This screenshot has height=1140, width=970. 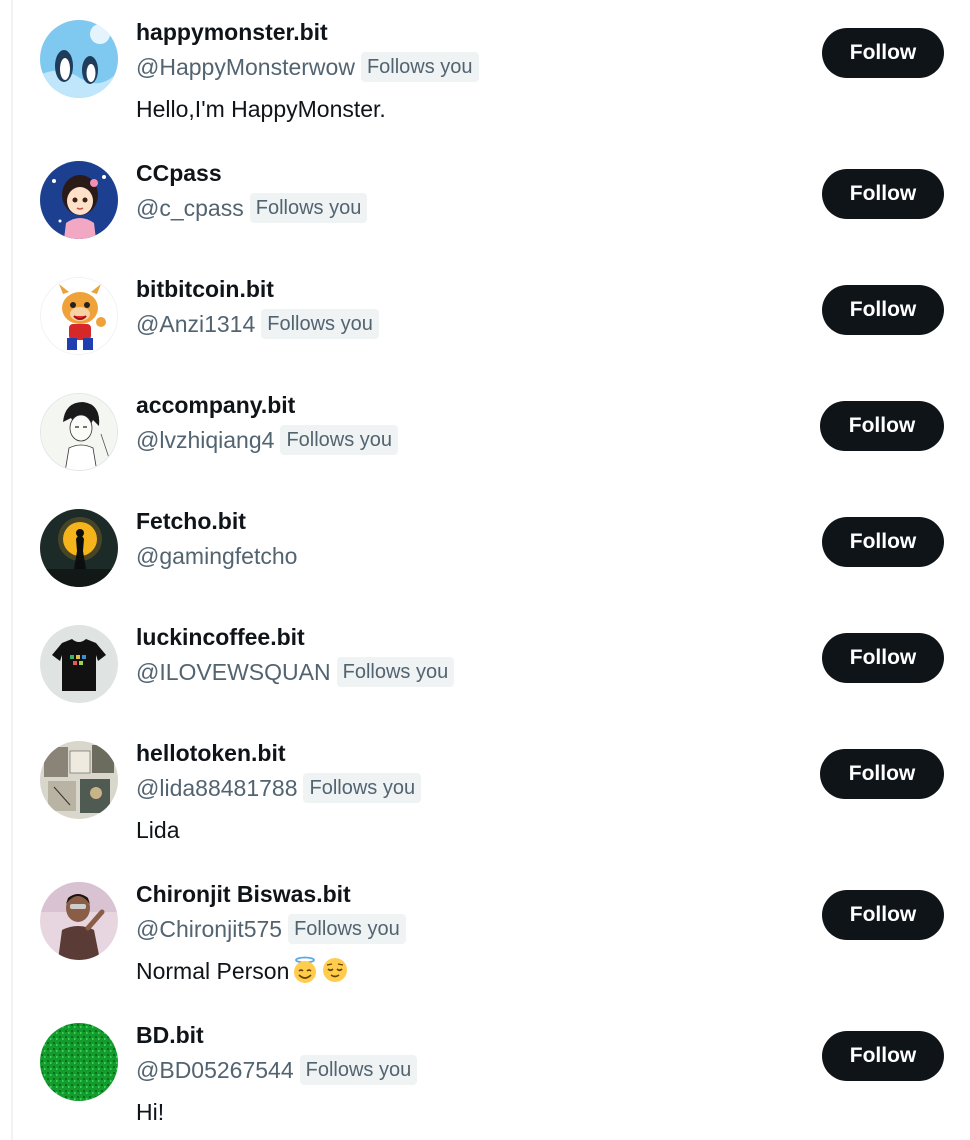 What do you see at coordinates (79, 548) in the screenshot?
I see `moon-silhouette-avatar` at bounding box center [79, 548].